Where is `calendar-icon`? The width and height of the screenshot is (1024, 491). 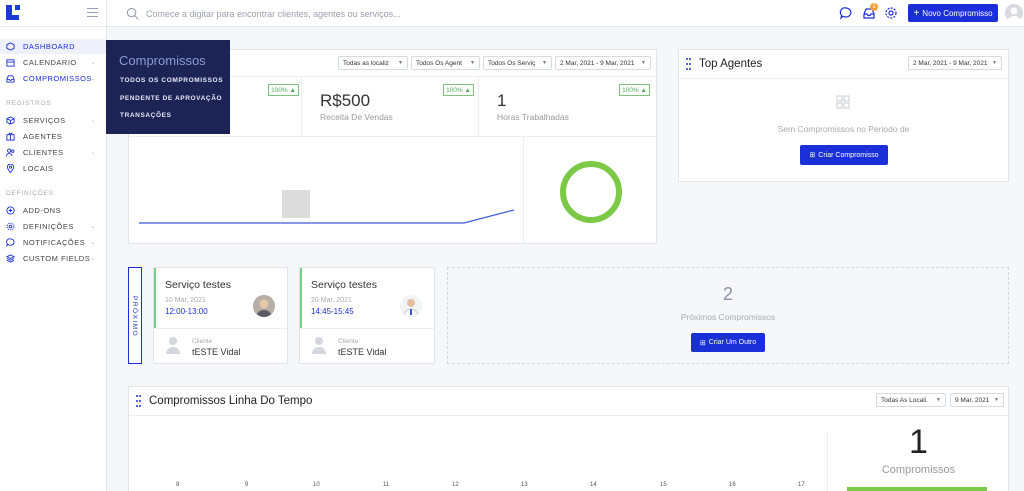
calendar-icon is located at coordinates (10, 63).